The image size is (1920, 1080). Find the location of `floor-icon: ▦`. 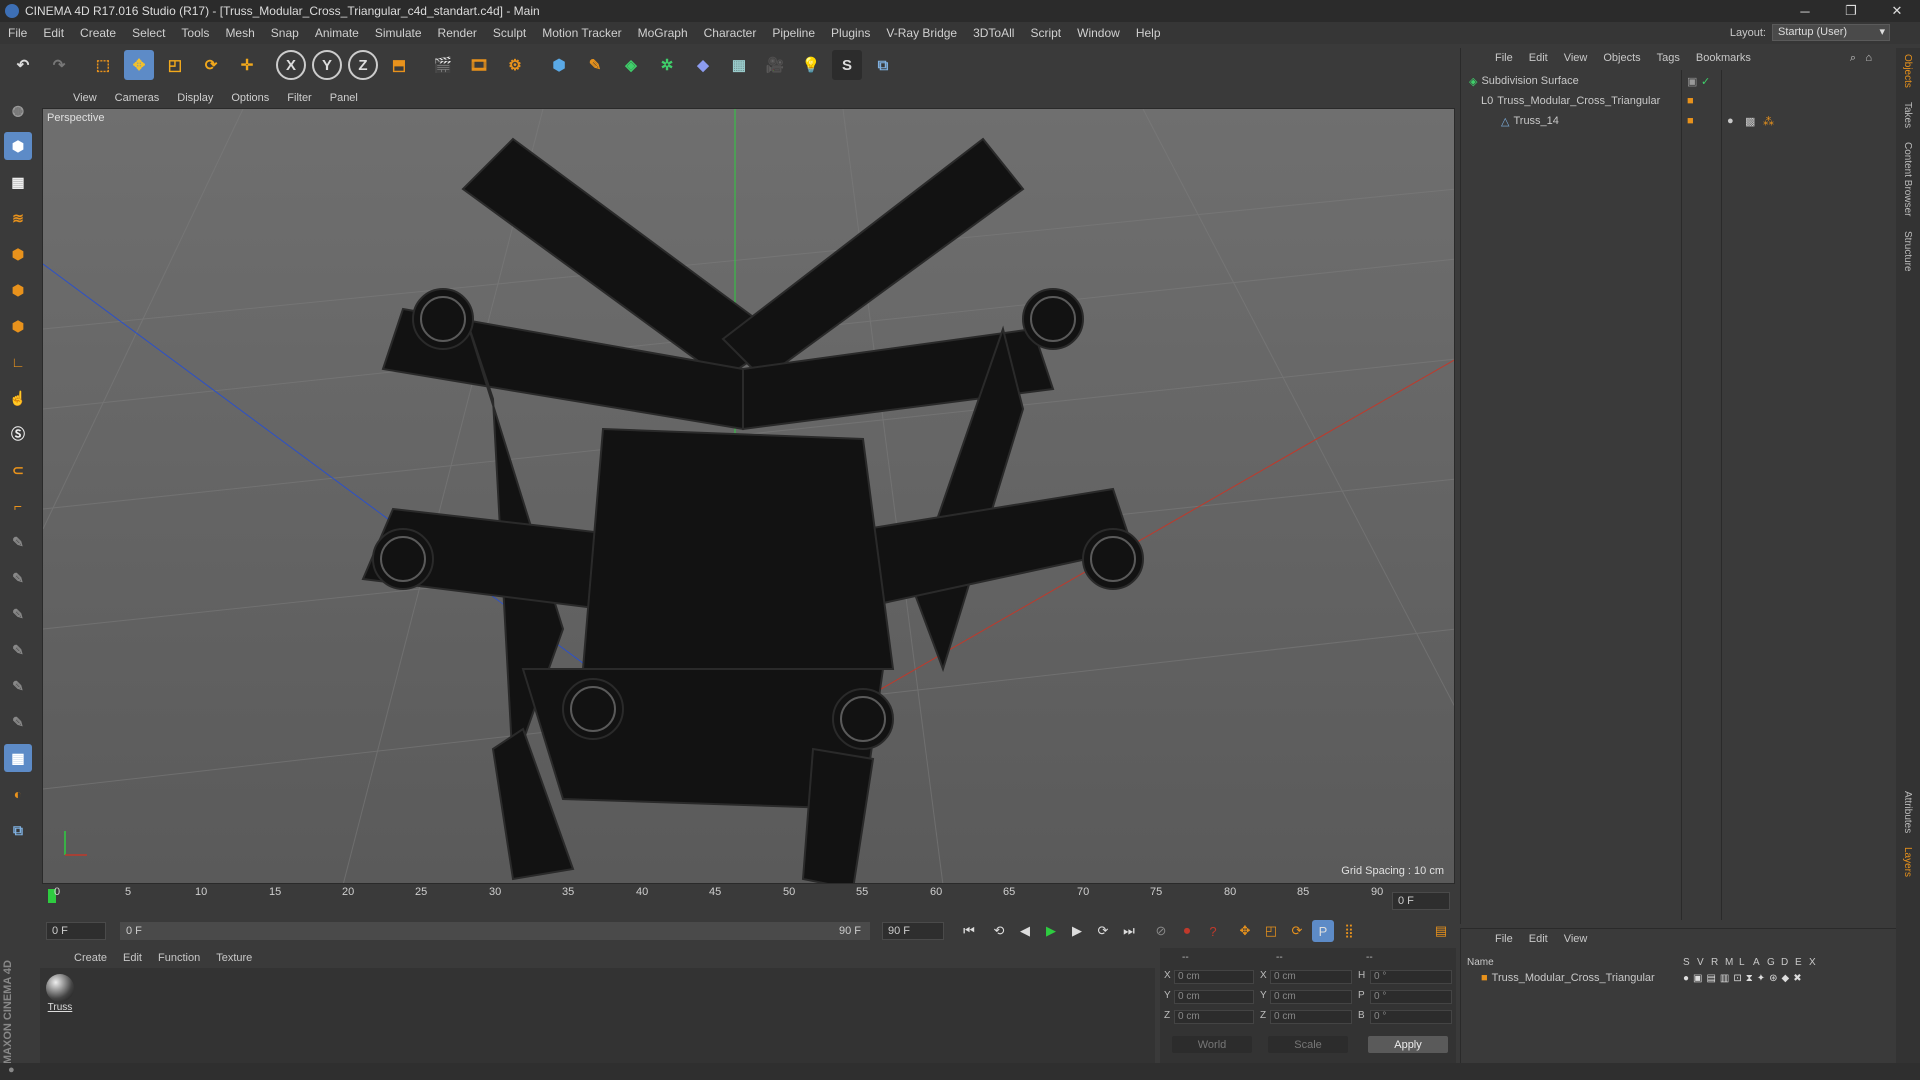

floor-icon: ▦ is located at coordinates (739, 65).